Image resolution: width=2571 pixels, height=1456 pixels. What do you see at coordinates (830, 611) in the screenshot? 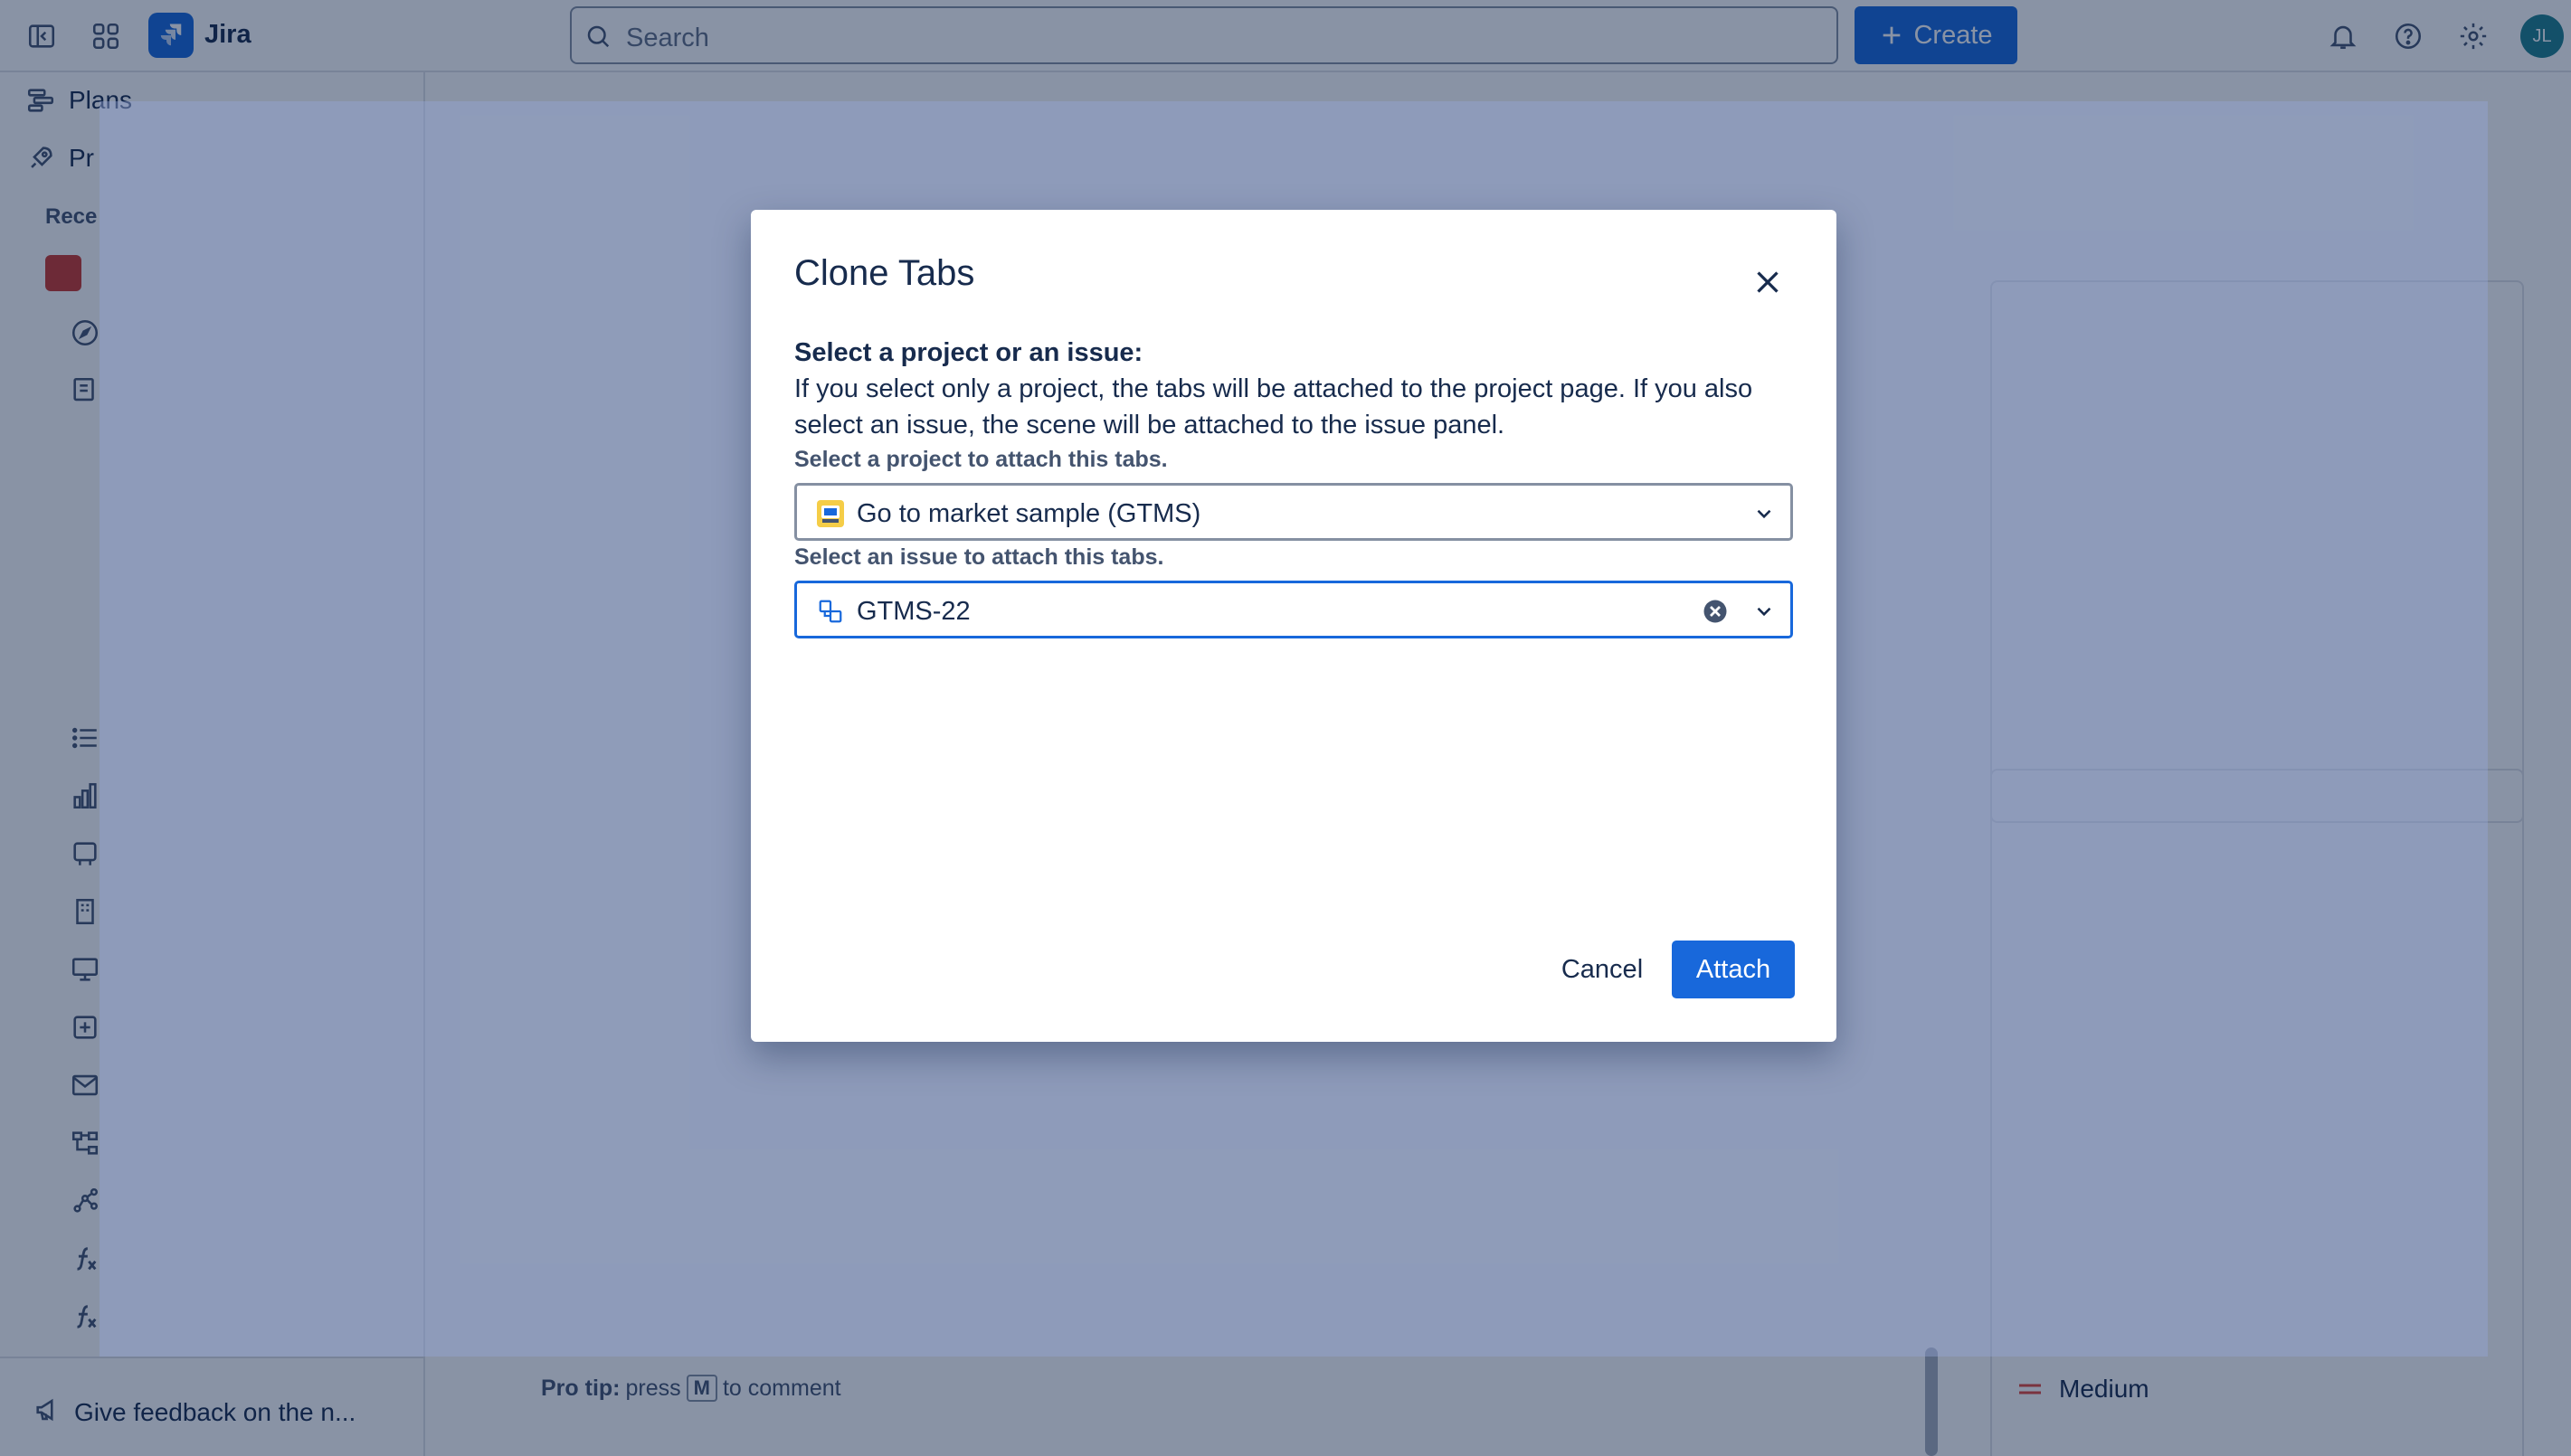
I see `subtask-icon` at bounding box center [830, 611].